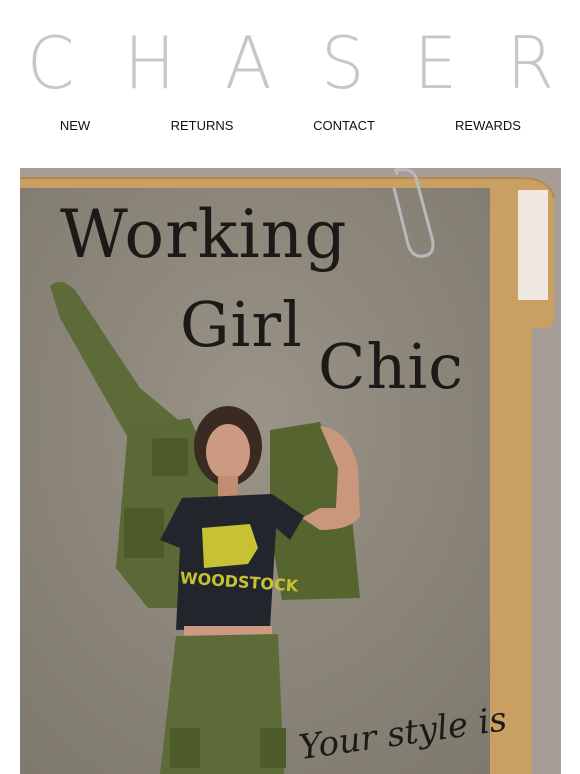 This screenshot has height=774, width=580. I want to click on tshirt-print-graphic, so click(230, 546).